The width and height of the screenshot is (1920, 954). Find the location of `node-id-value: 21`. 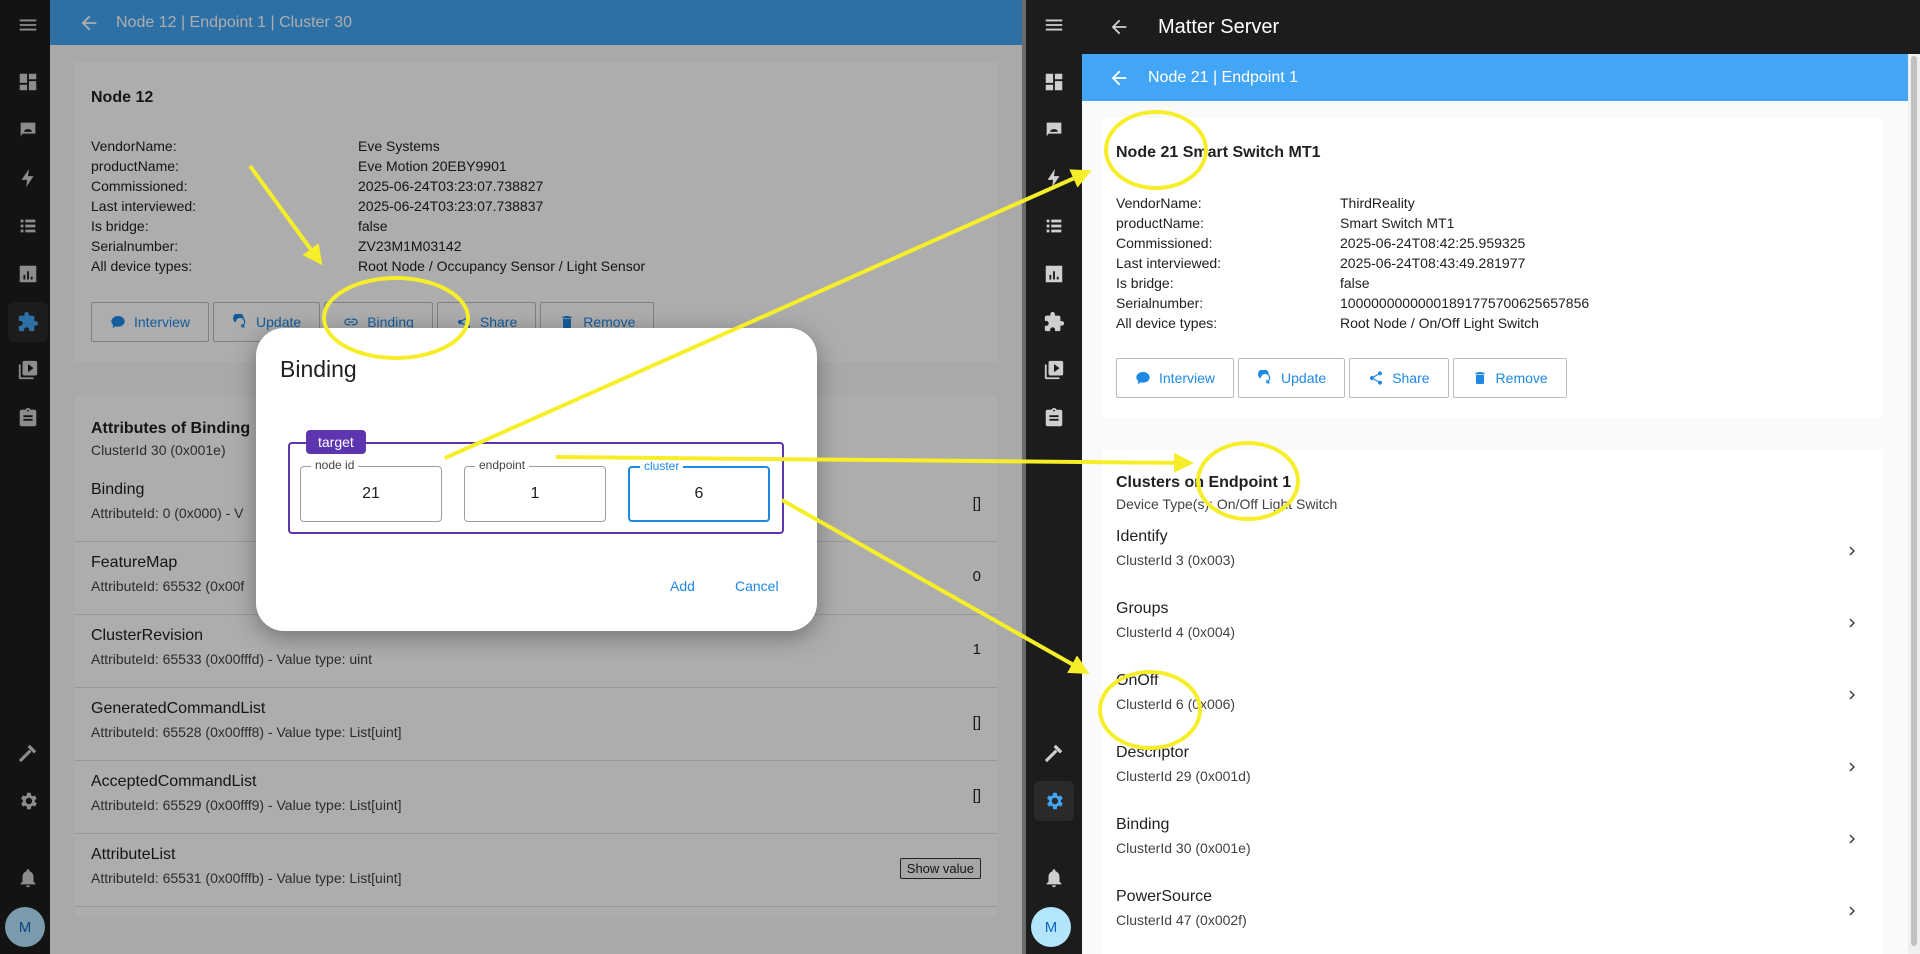

node-id-value: 21 is located at coordinates (371, 493).